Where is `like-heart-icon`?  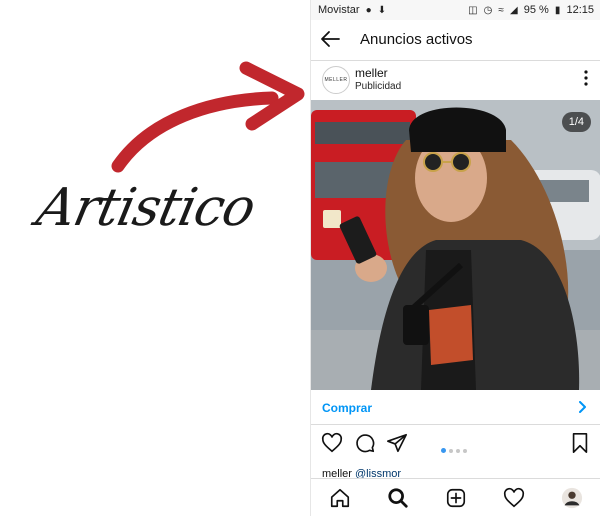
like-heart-icon is located at coordinates (332, 443).